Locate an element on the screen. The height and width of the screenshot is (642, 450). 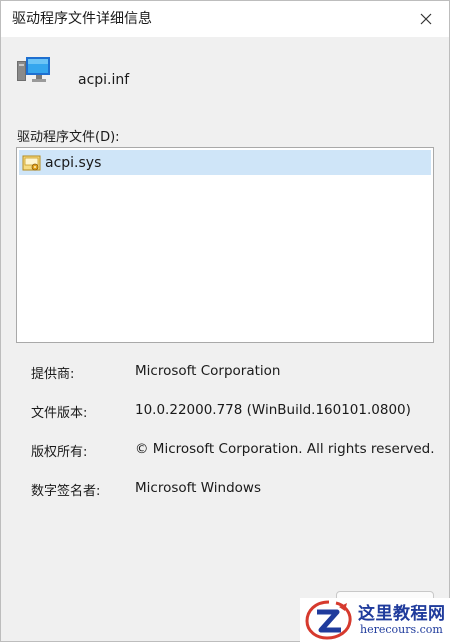
system-file-icon is located at coordinates (31, 162).